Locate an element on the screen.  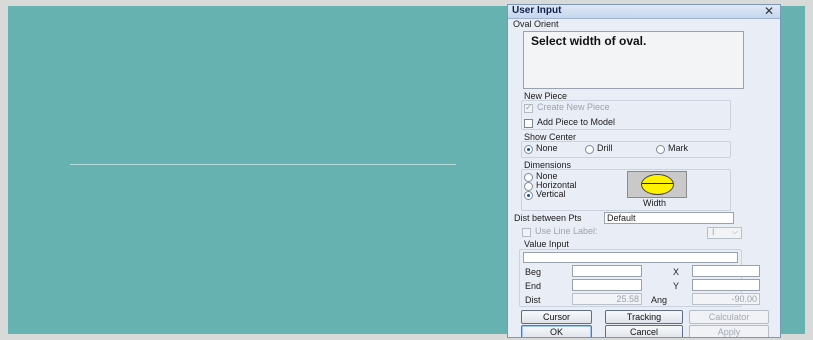
show-center-mark-radio is located at coordinates (660, 149).